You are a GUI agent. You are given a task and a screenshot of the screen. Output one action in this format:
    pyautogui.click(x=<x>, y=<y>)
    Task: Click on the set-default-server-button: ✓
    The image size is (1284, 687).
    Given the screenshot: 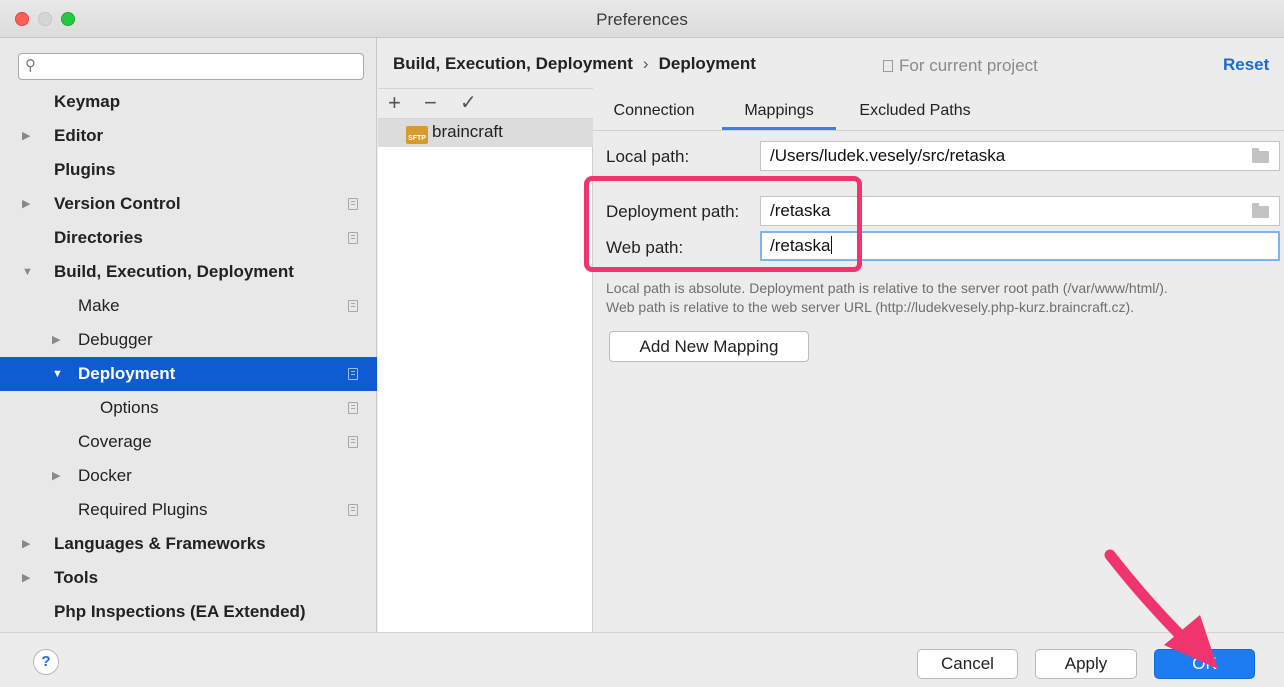 What is the action you would take?
    pyautogui.click(x=468, y=103)
    